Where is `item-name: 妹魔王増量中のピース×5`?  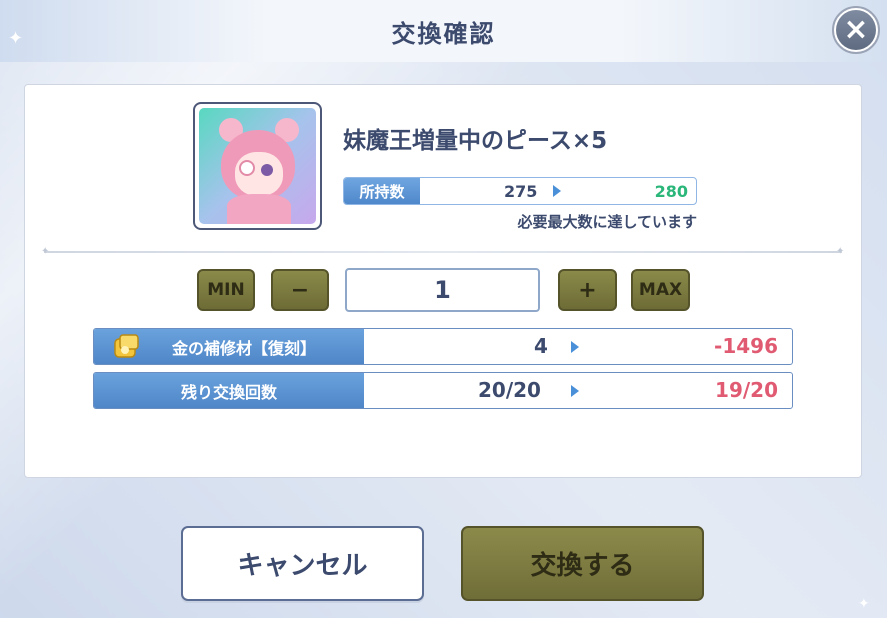 item-name: 妹魔王増量中のピース×5 is located at coordinates (475, 141).